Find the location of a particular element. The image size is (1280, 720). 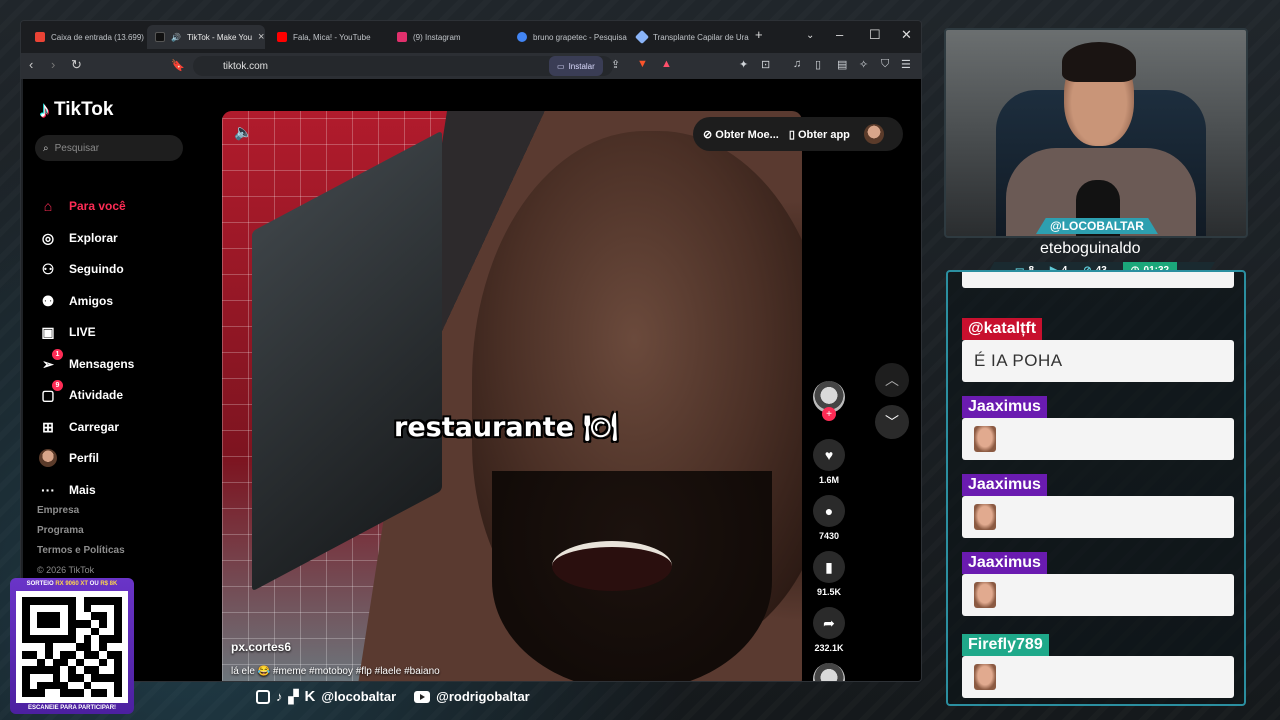

tab-gmail: Caixa de entrada (13.699) is located at coordinates (87, 37).